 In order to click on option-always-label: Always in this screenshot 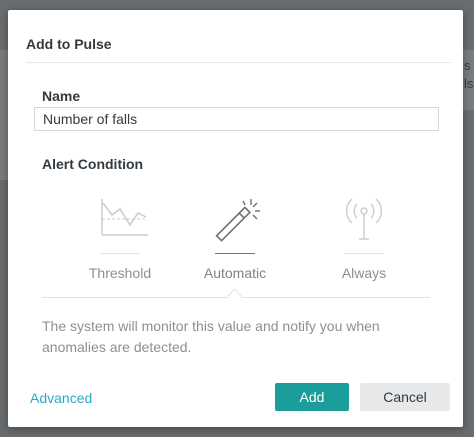, I will do `click(364, 273)`.